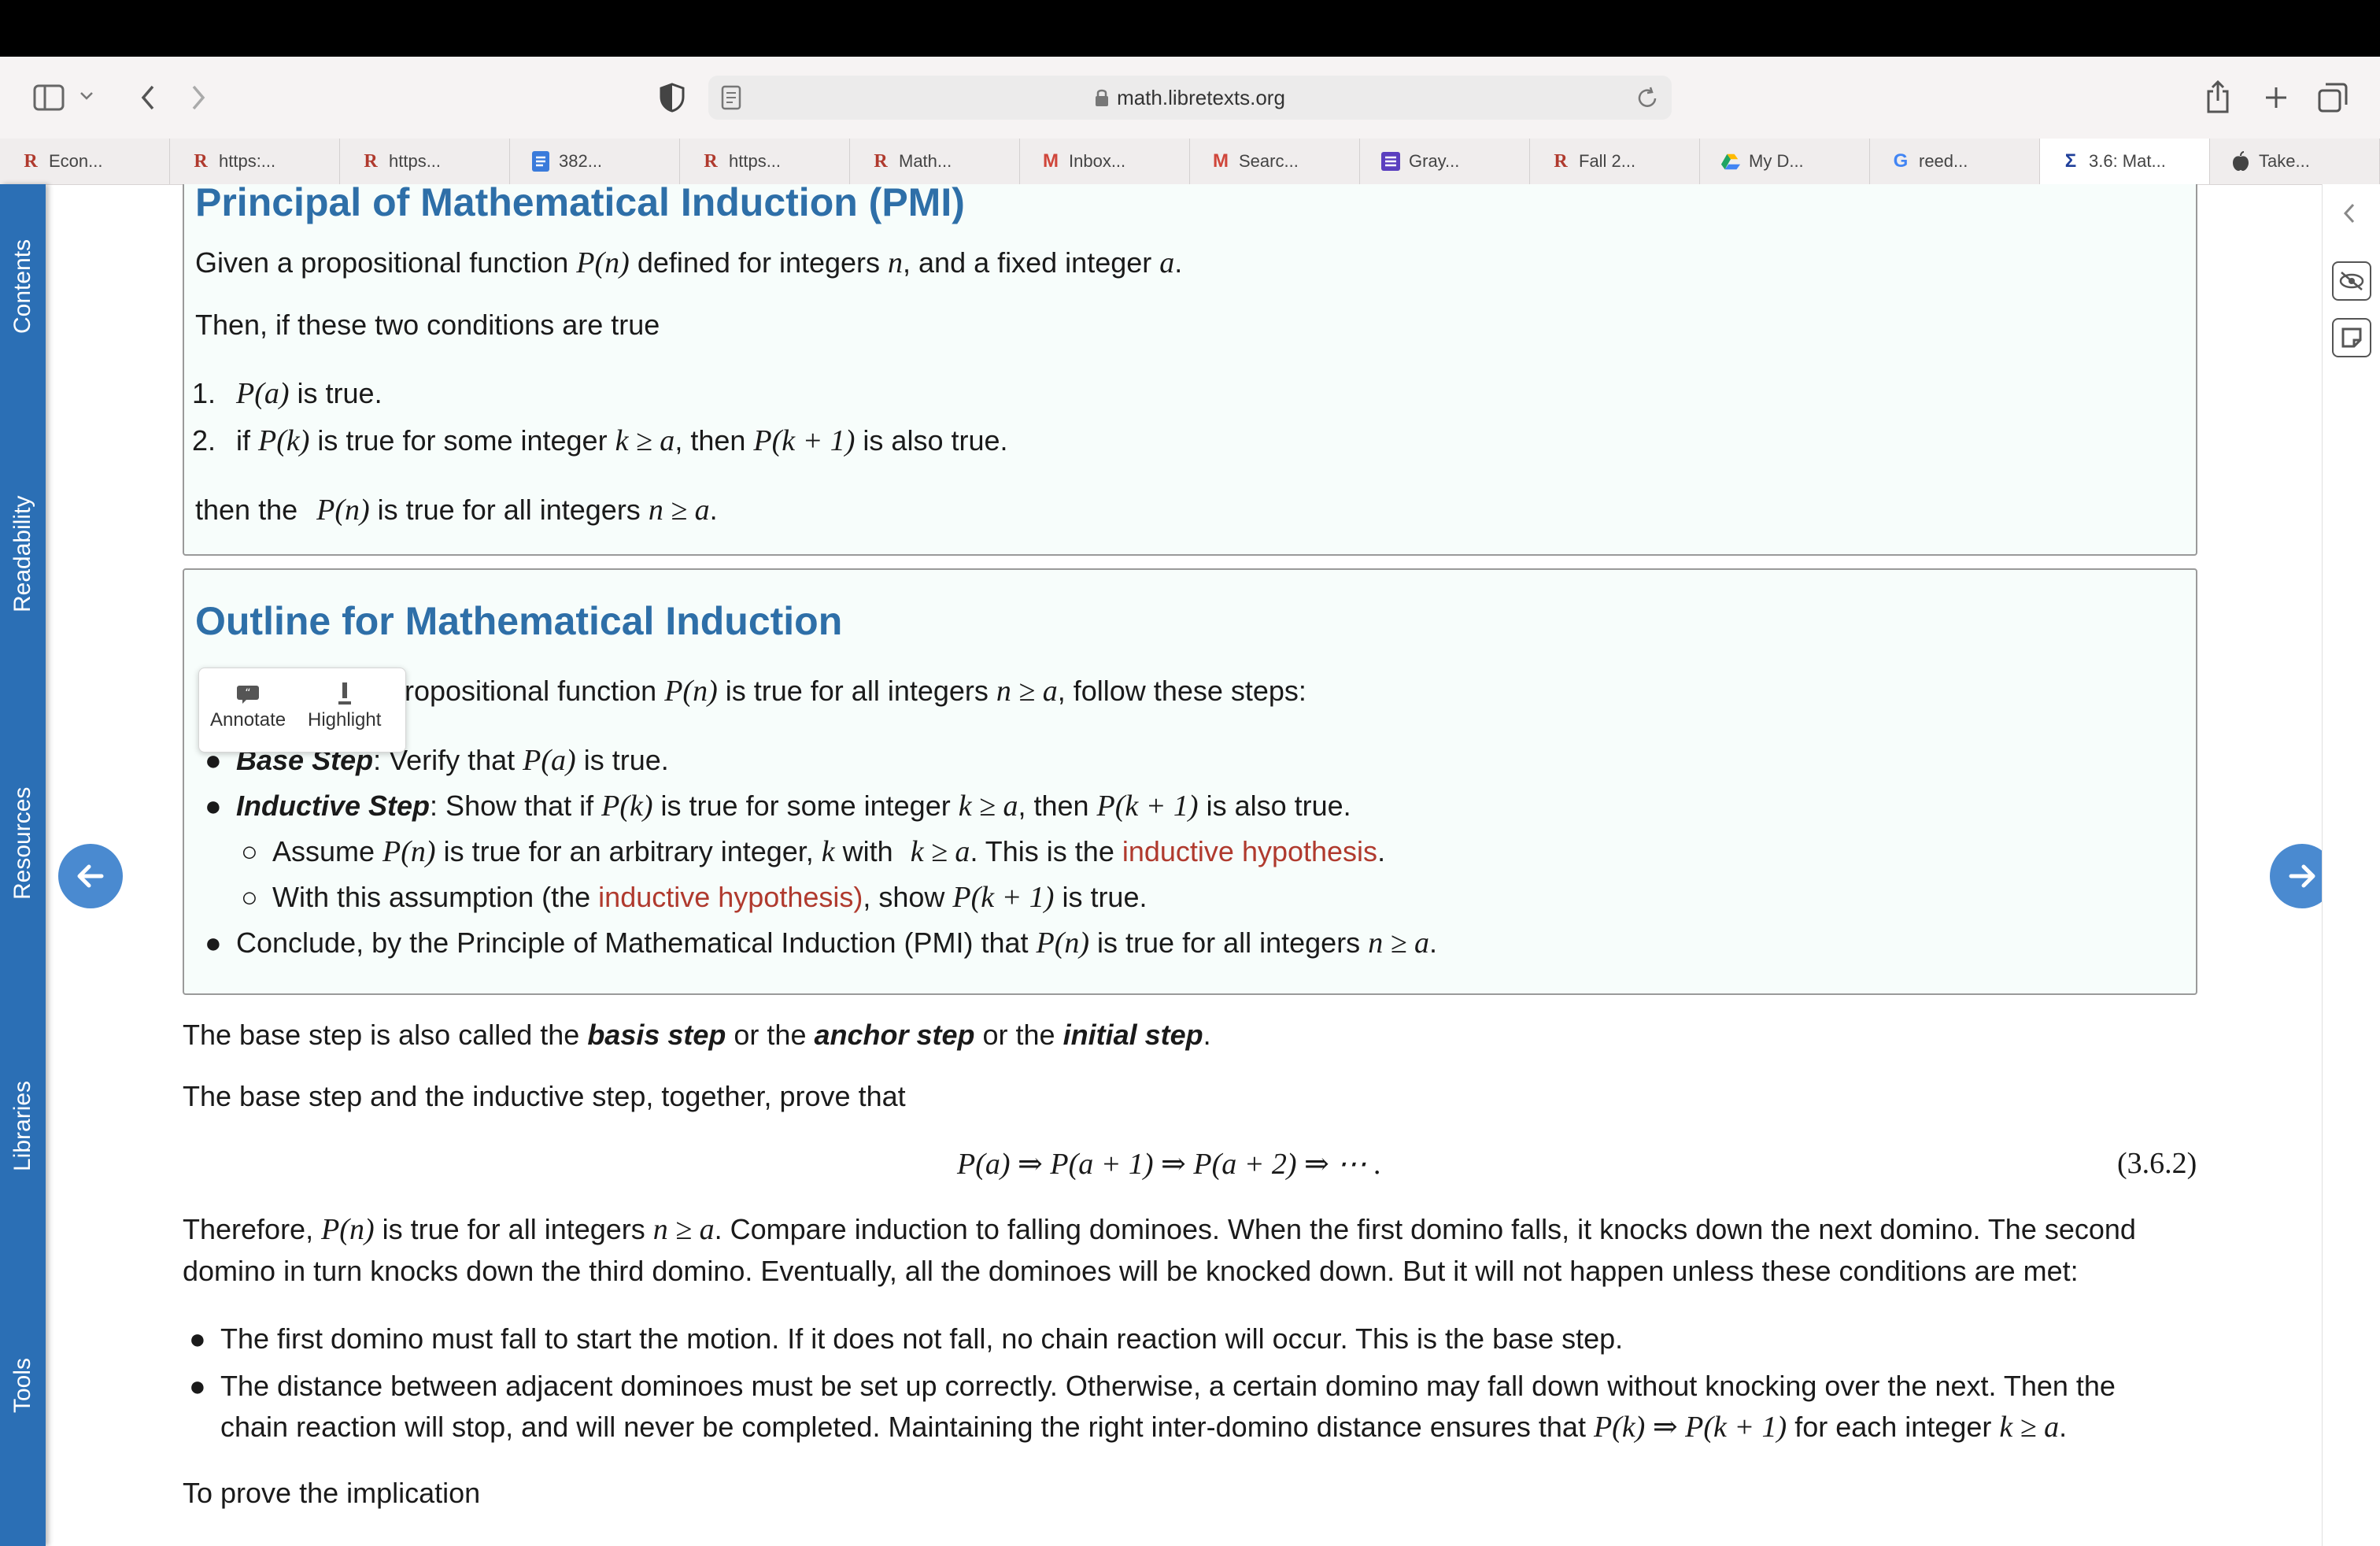 This screenshot has height=1546, width=2380. What do you see at coordinates (23, 286) in the screenshot?
I see `sidebar-item-contents: Contents` at bounding box center [23, 286].